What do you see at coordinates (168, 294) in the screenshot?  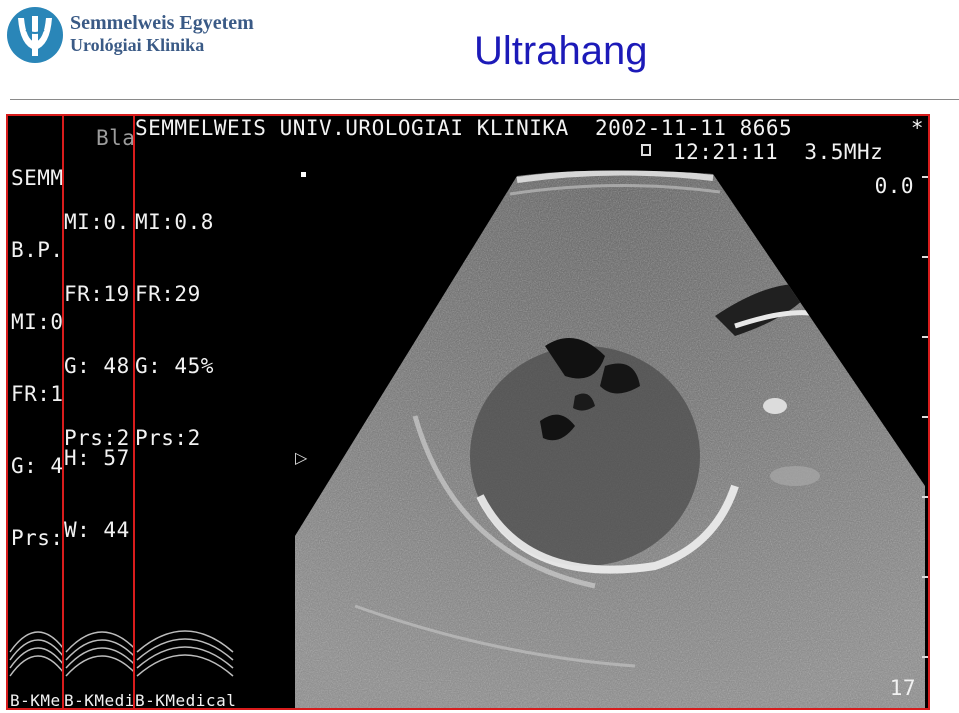 I see `main-param-fr: FR:29` at bounding box center [168, 294].